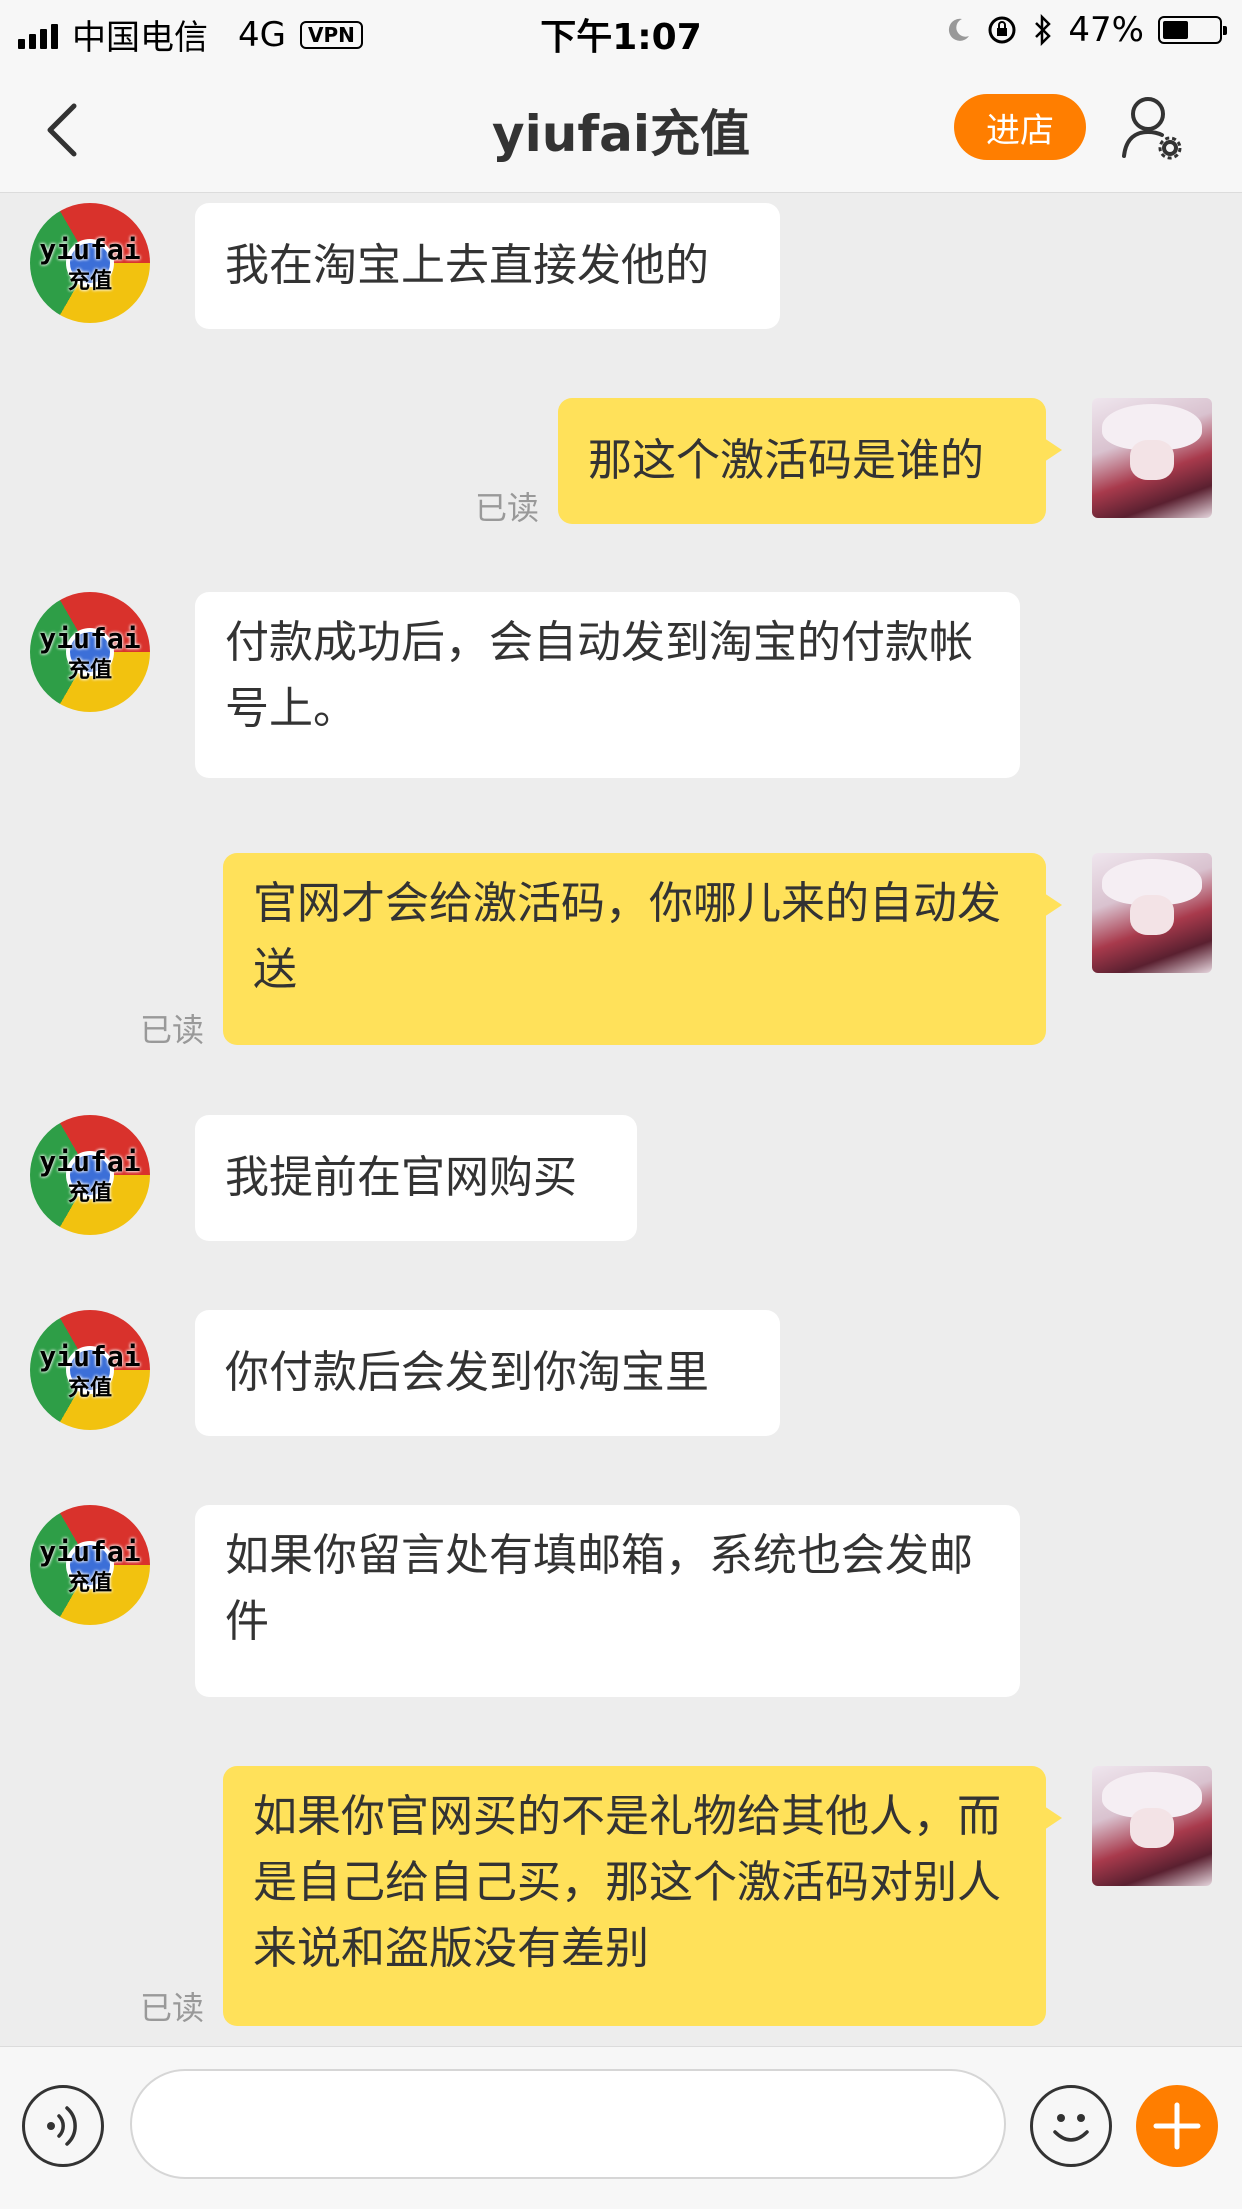  What do you see at coordinates (1192, 30) in the screenshot?
I see `battery-icon` at bounding box center [1192, 30].